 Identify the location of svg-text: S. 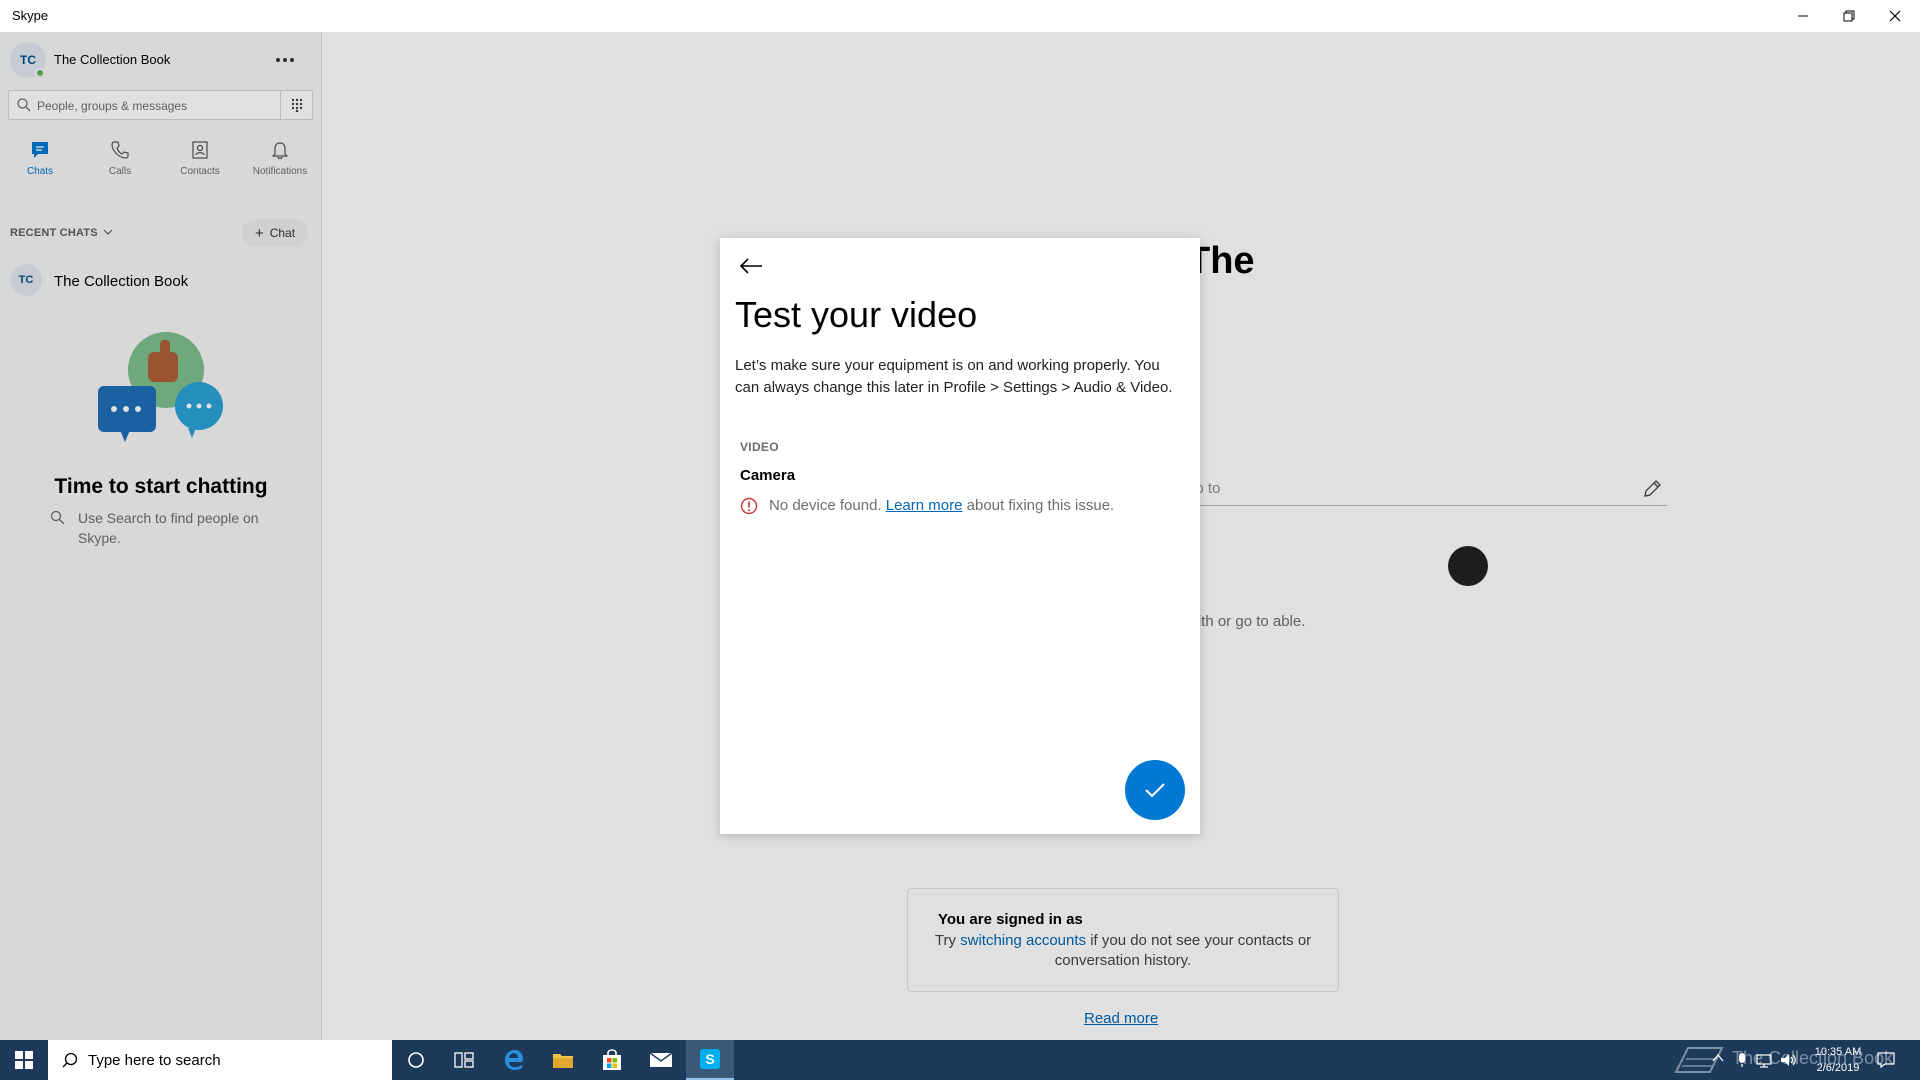
(709, 1059).